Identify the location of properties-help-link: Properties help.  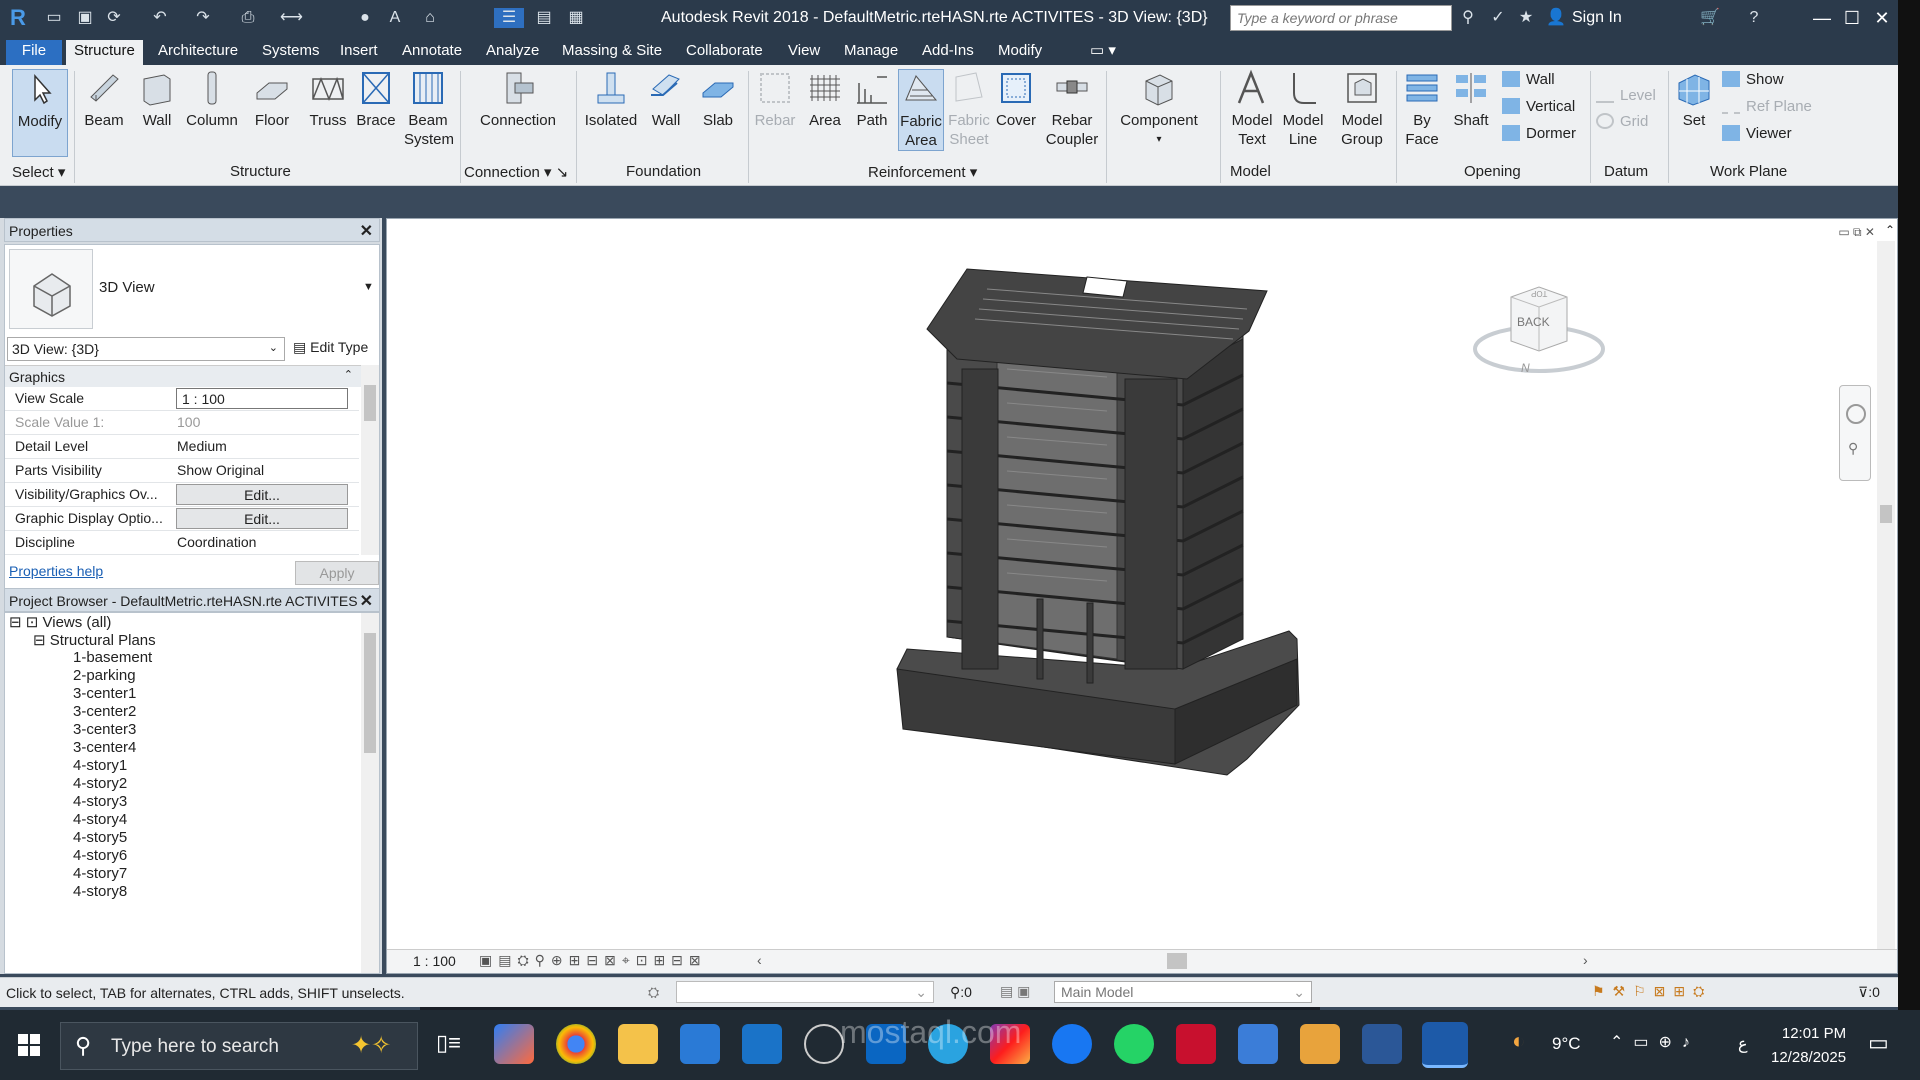
(56, 571).